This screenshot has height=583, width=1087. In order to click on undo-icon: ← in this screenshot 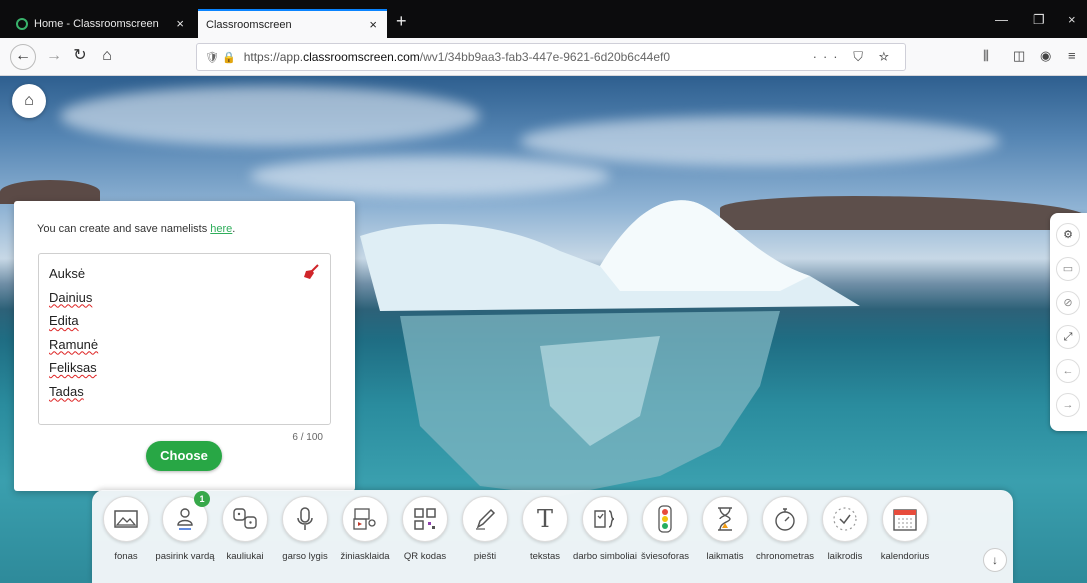, I will do `click(1068, 371)`.